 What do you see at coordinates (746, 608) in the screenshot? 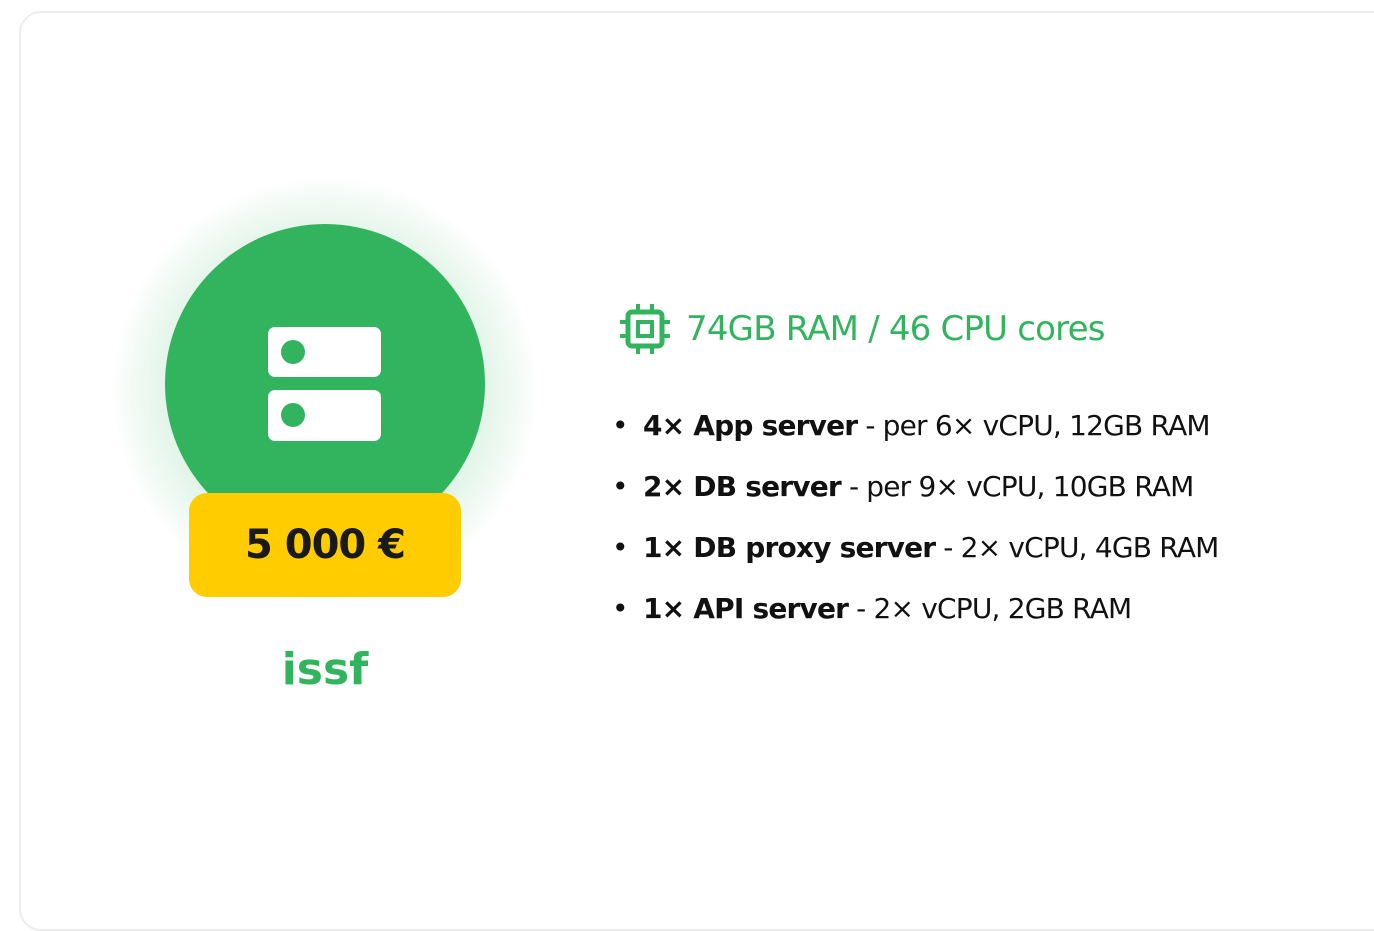
I see `server-name: 1× API server` at bounding box center [746, 608].